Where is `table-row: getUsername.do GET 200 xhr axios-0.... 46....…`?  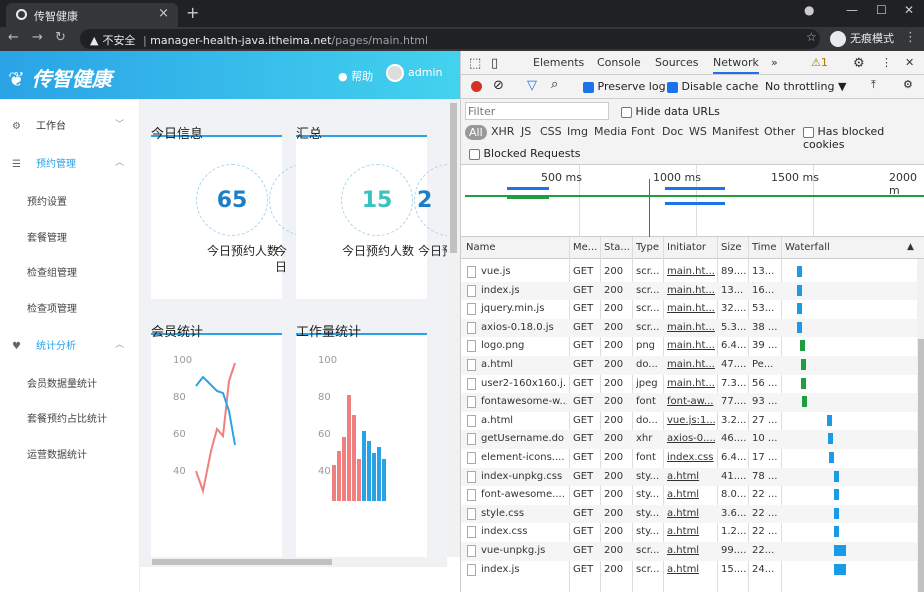 table-row: getUsername.do GET 200 xhr axios-0.... 46....… is located at coordinates (689, 439).